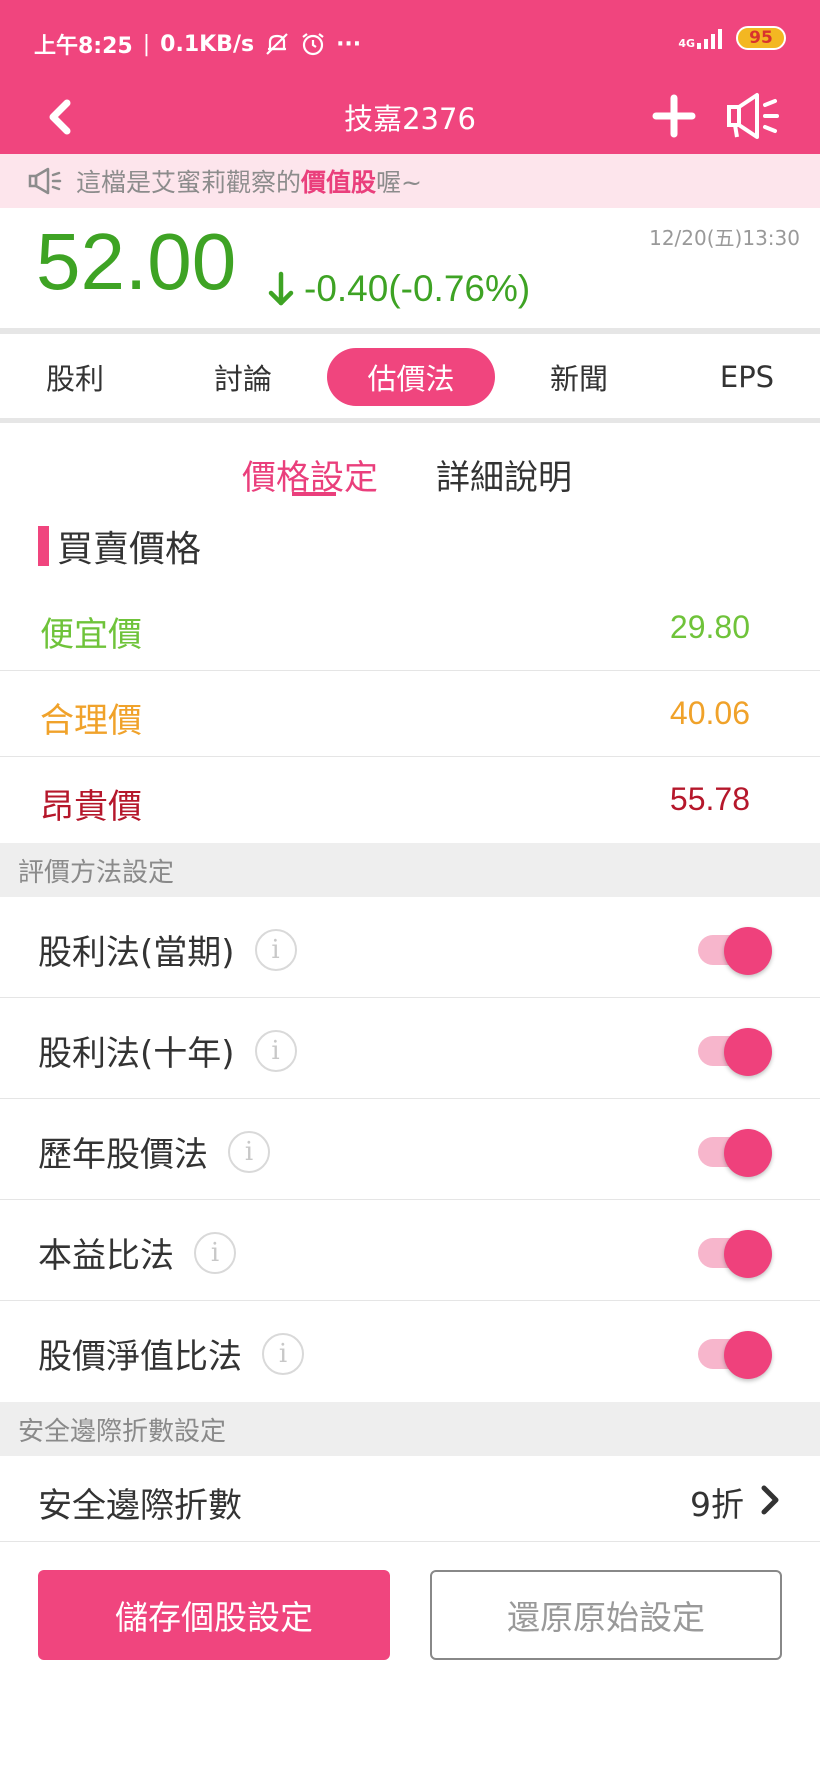 This screenshot has height=1776, width=820. I want to click on notice-highlight: 價值股, so click(339, 182).